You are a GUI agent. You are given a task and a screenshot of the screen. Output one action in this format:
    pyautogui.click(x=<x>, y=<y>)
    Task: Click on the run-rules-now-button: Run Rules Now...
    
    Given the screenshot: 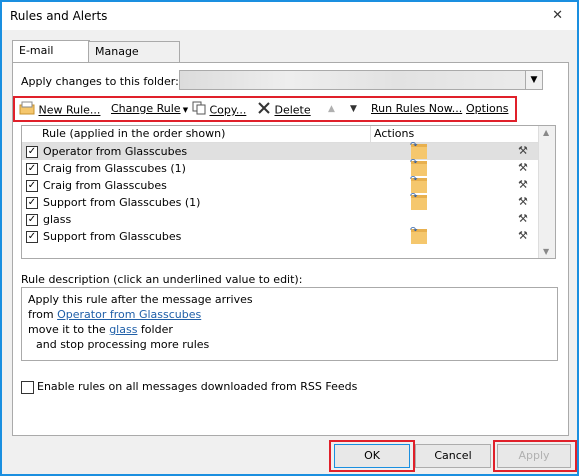 What is the action you would take?
    pyautogui.click(x=416, y=109)
    